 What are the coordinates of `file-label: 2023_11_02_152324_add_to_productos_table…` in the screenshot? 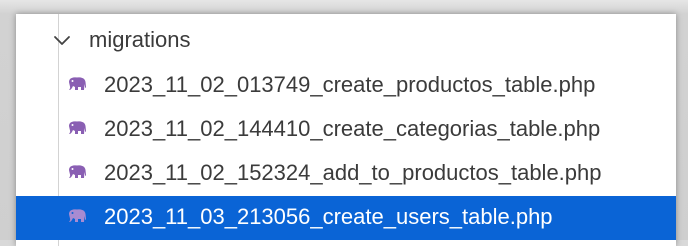 It's located at (353, 172).